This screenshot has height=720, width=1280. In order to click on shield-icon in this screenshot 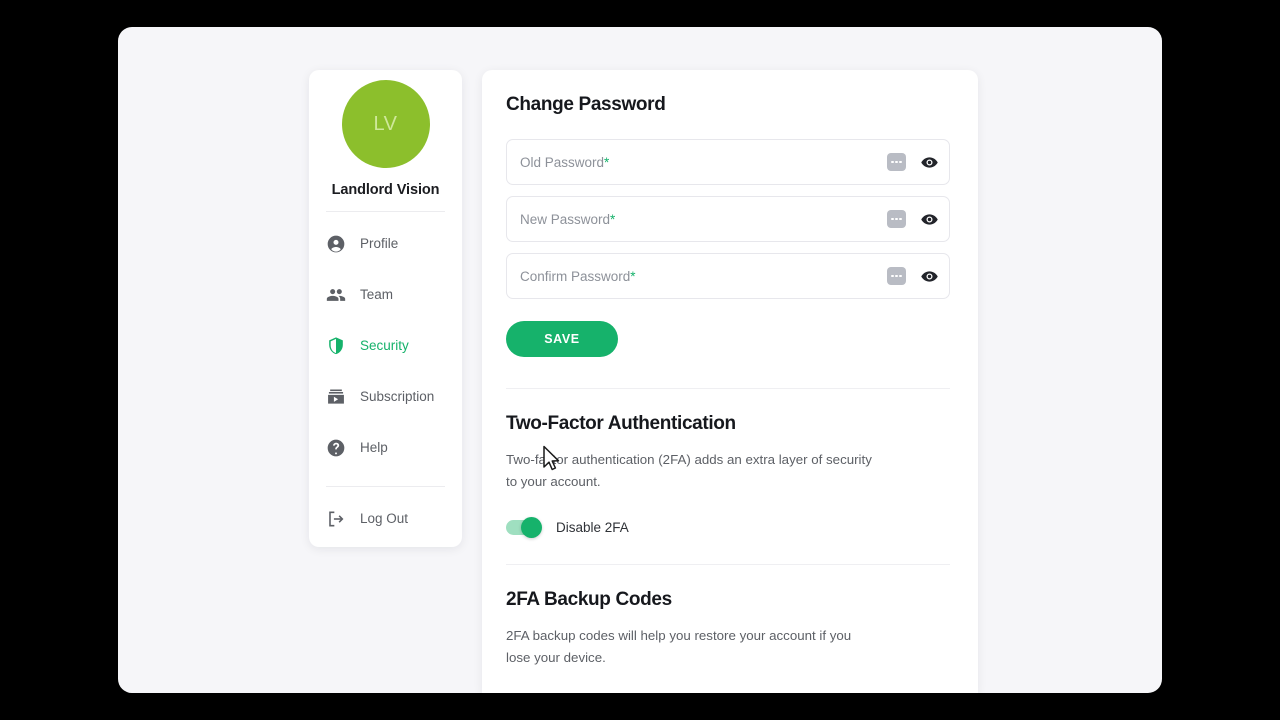, I will do `click(336, 346)`.